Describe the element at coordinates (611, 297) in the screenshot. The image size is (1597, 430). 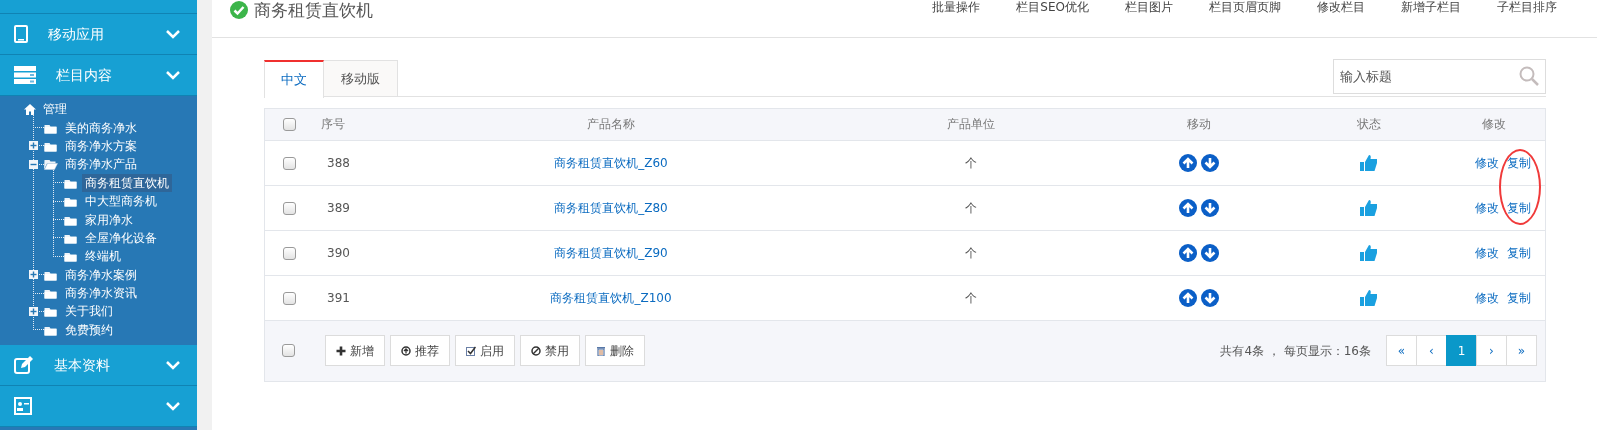
I see `product-link: 商务租赁直饮机_Z100` at that location.